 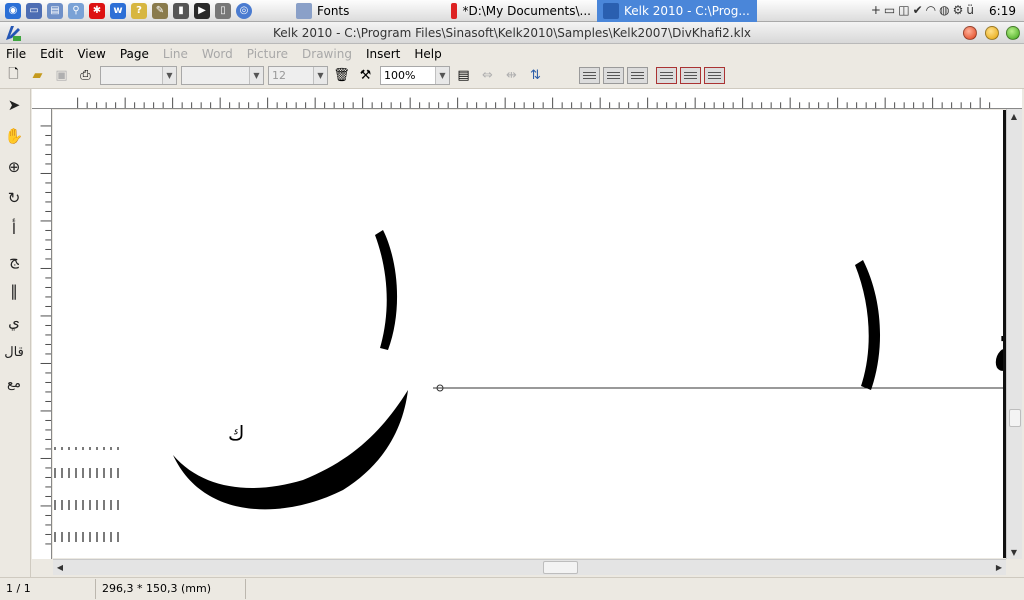 I want to click on save-icon: ▣, so click(x=61, y=75).